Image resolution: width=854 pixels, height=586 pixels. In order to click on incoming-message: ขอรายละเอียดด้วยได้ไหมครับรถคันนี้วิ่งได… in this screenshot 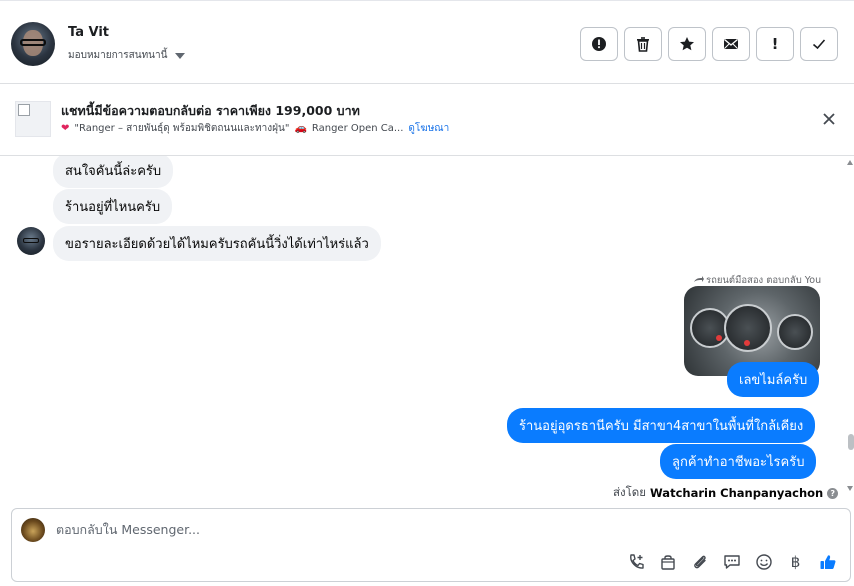, I will do `click(217, 243)`.